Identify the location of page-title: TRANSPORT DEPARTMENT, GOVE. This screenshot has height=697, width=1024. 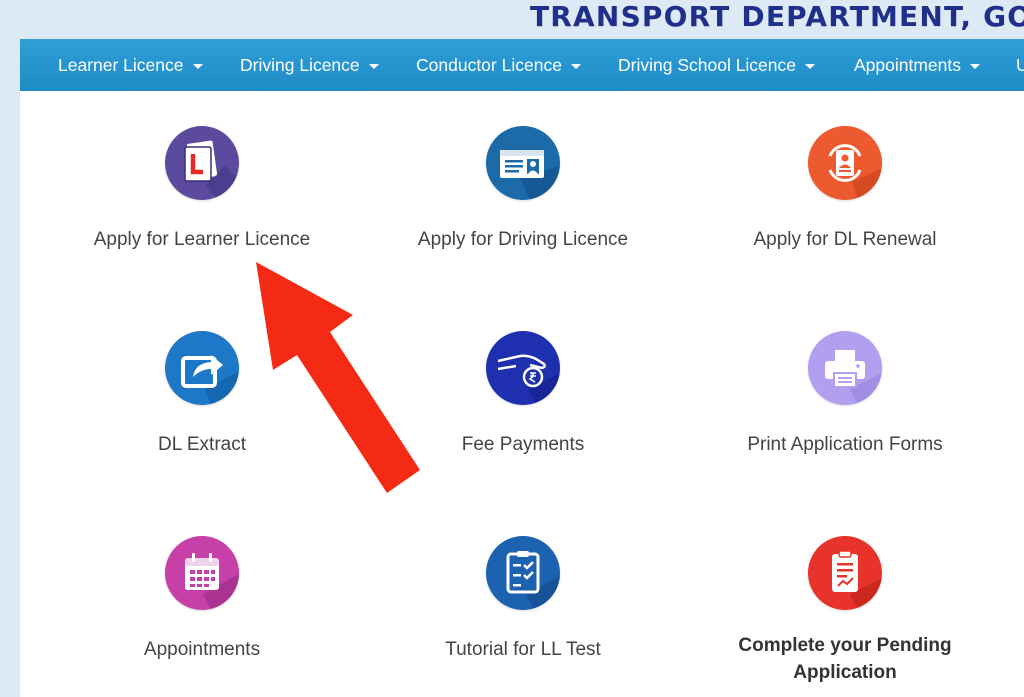
(777, 16).